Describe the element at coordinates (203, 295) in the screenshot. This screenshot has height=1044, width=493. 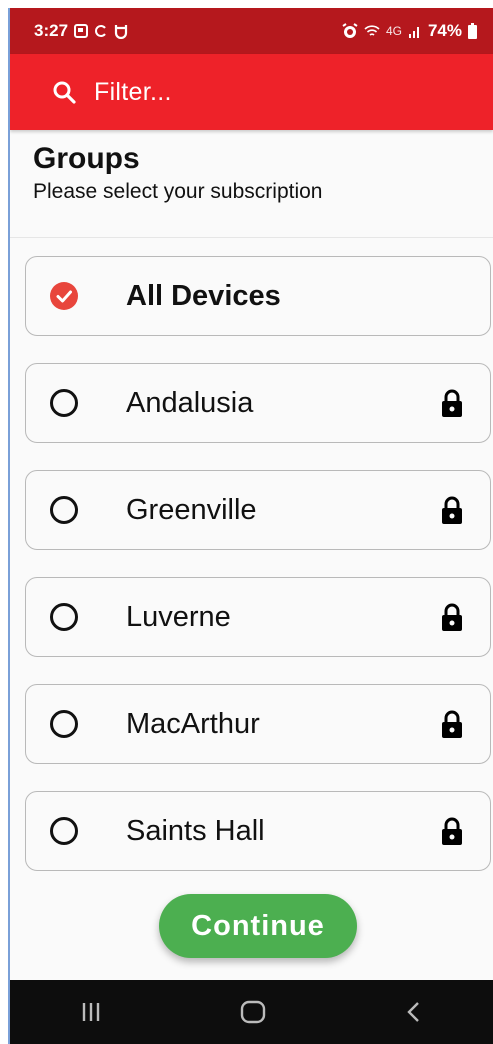
I see `group-label: All Devices` at that location.